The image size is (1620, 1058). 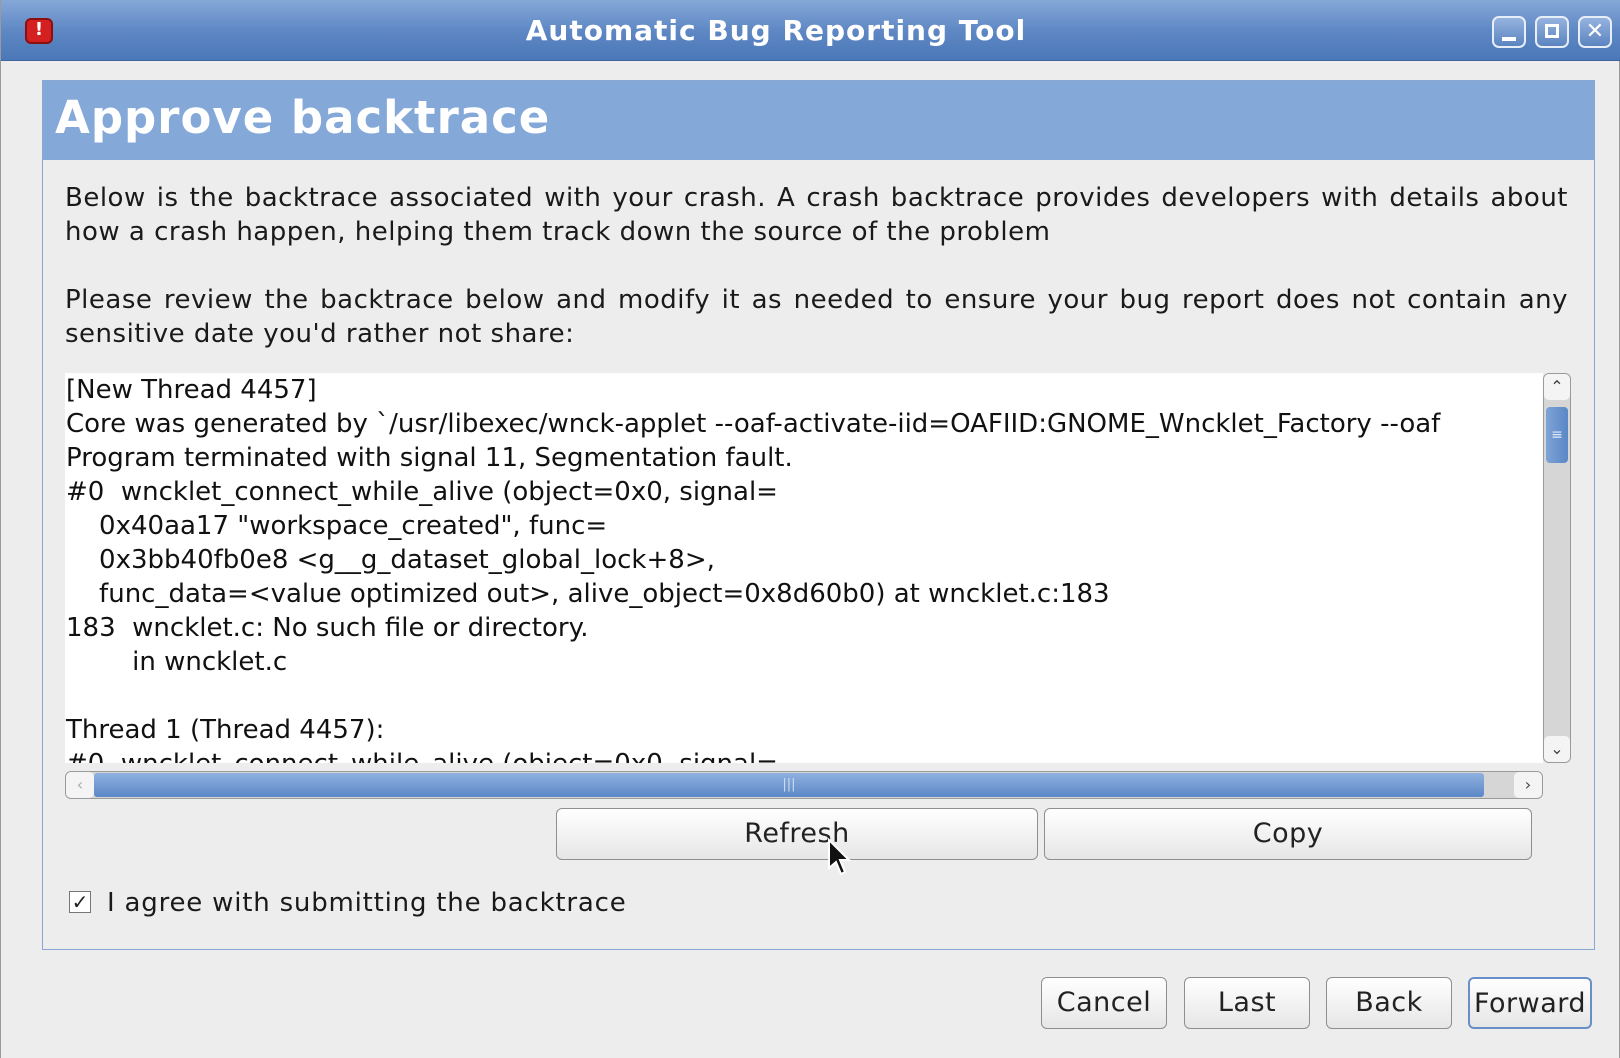 I want to click on window-title: Automatic Bug Reporting Tool, so click(x=776, y=30).